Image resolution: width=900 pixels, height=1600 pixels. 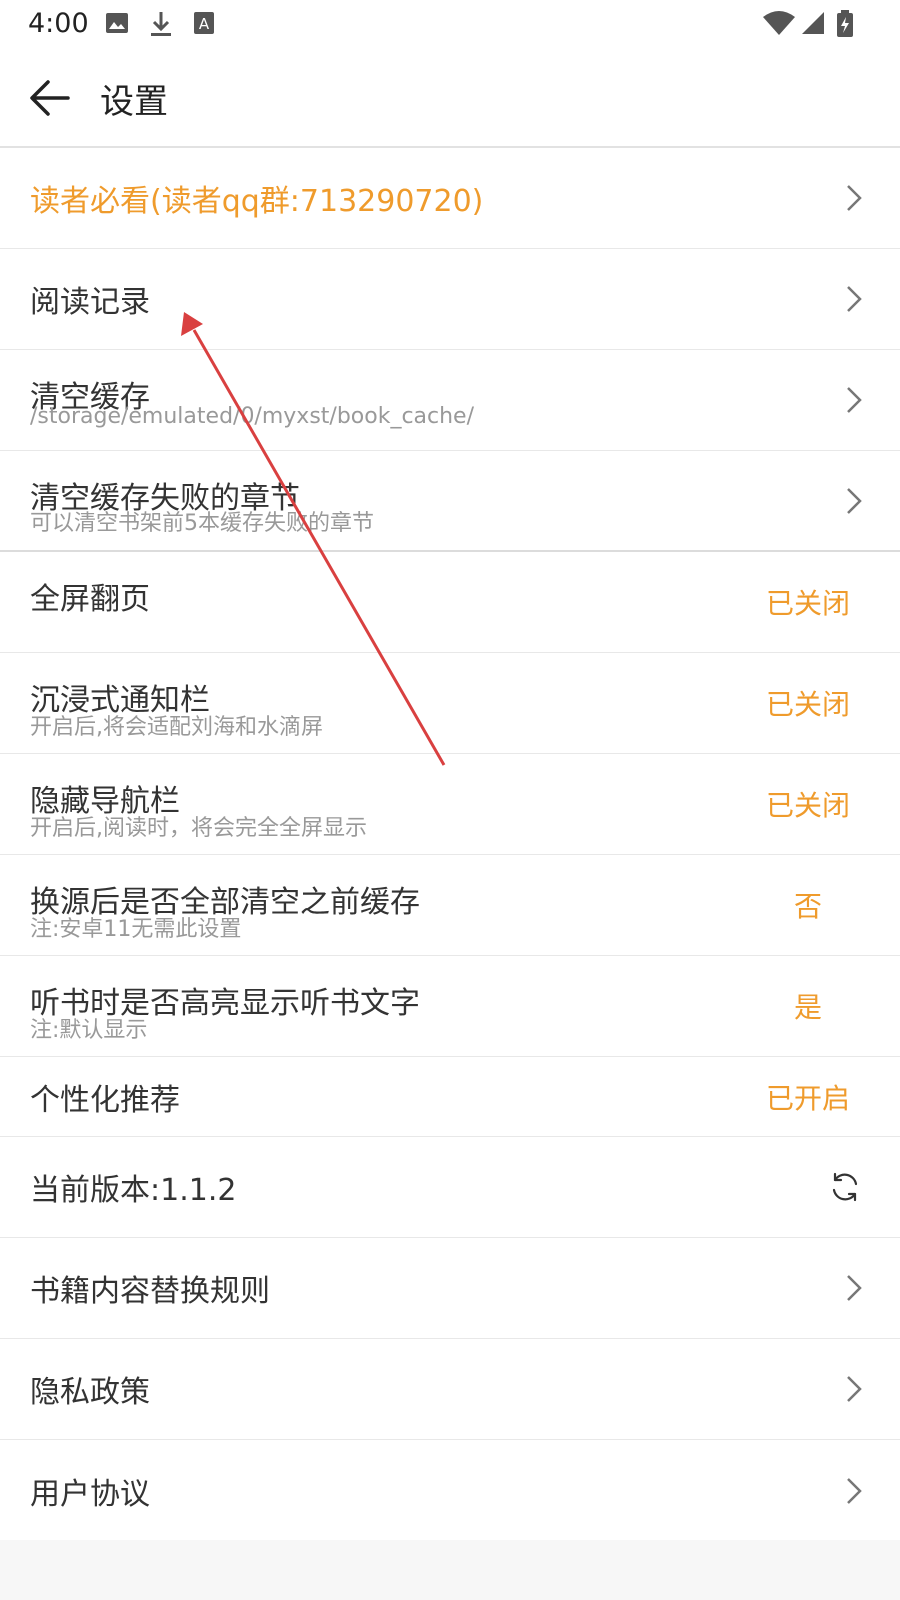 I want to click on status-value: 已开启, so click(x=807, y=1098).